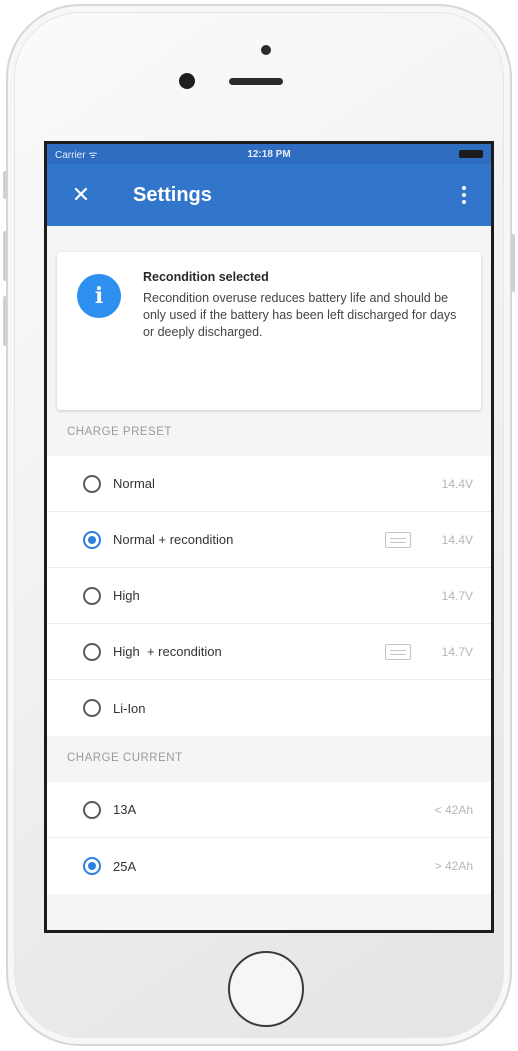 The width and height of the screenshot is (518, 1051). Describe the element at coordinates (99, 296) in the screenshot. I see `info-icon: i` at that location.